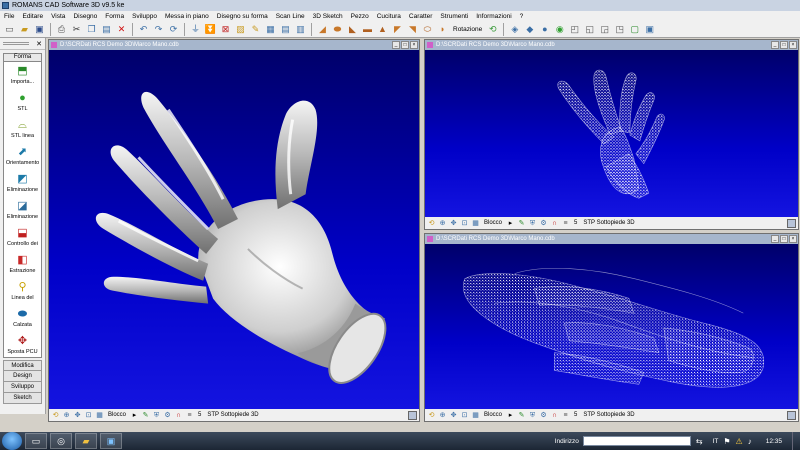 This screenshot has height=450, width=800. What do you see at coordinates (22, 365) in the screenshot?
I see `tab-modifica: Modifica` at bounding box center [22, 365].